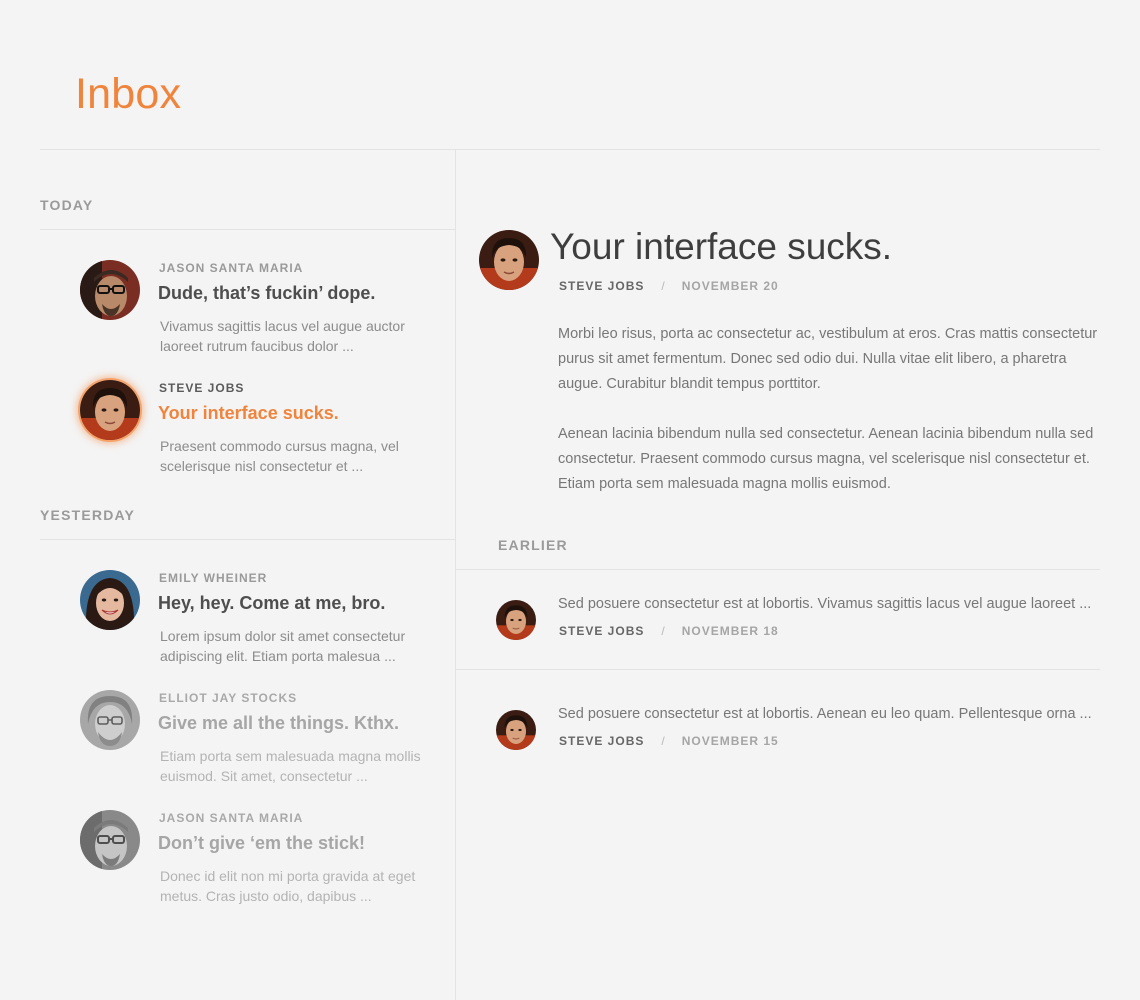 The image size is (1140, 1000). I want to click on header-divider, so click(570, 149).